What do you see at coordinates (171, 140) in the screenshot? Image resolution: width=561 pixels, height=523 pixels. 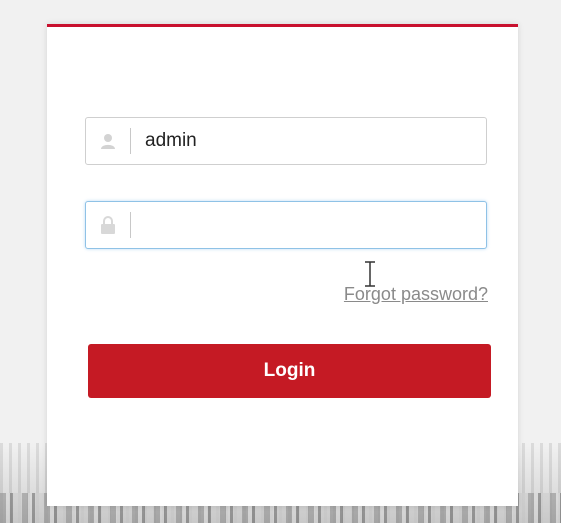 I see `username-value: admin` at bounding box center [171, 140].